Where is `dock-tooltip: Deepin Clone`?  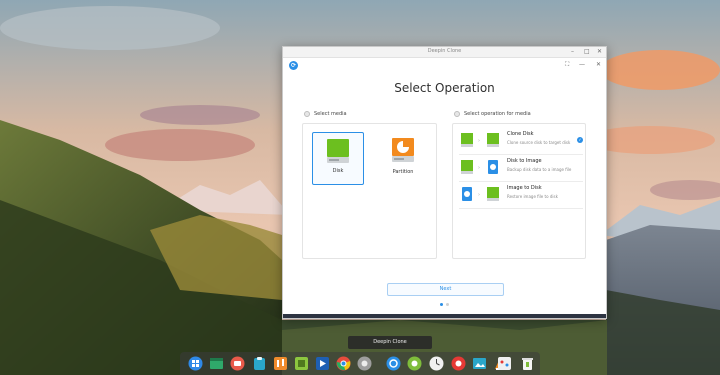
dock-tooltip: Deepin Clone is located at coordinates (390, 342).